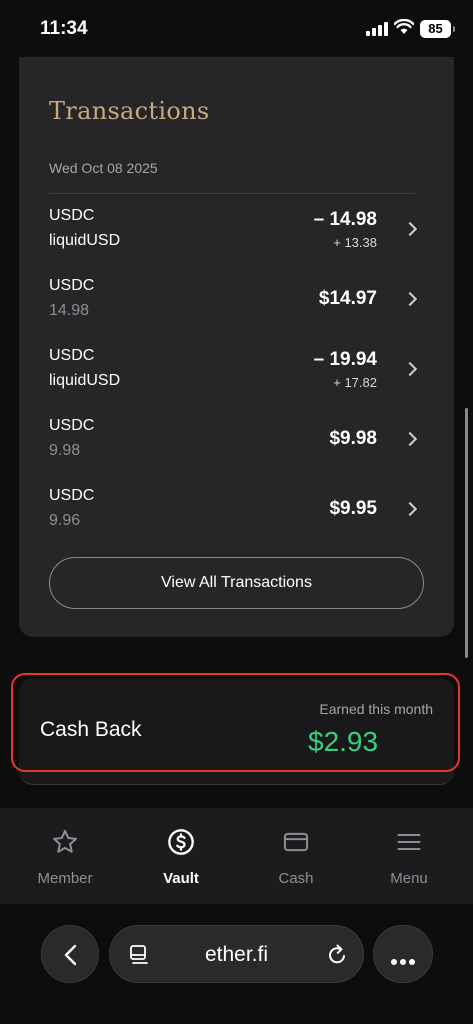 This screenshot has width=473, height=1024. I want to click on signal-icon, so click(377, 29).